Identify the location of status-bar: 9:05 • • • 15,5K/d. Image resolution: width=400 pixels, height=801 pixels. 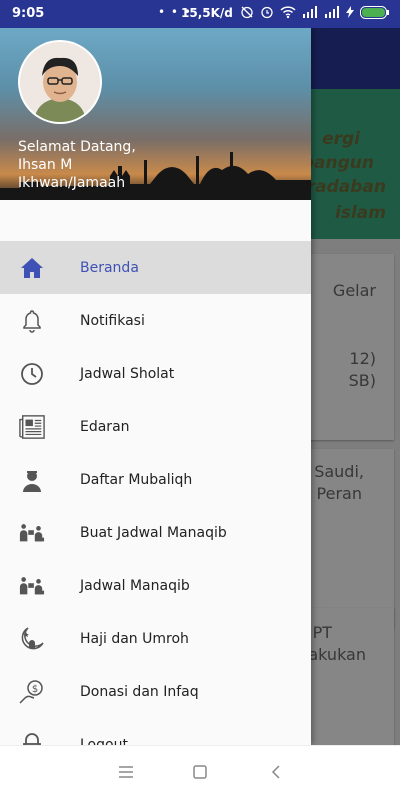
(200, 14).